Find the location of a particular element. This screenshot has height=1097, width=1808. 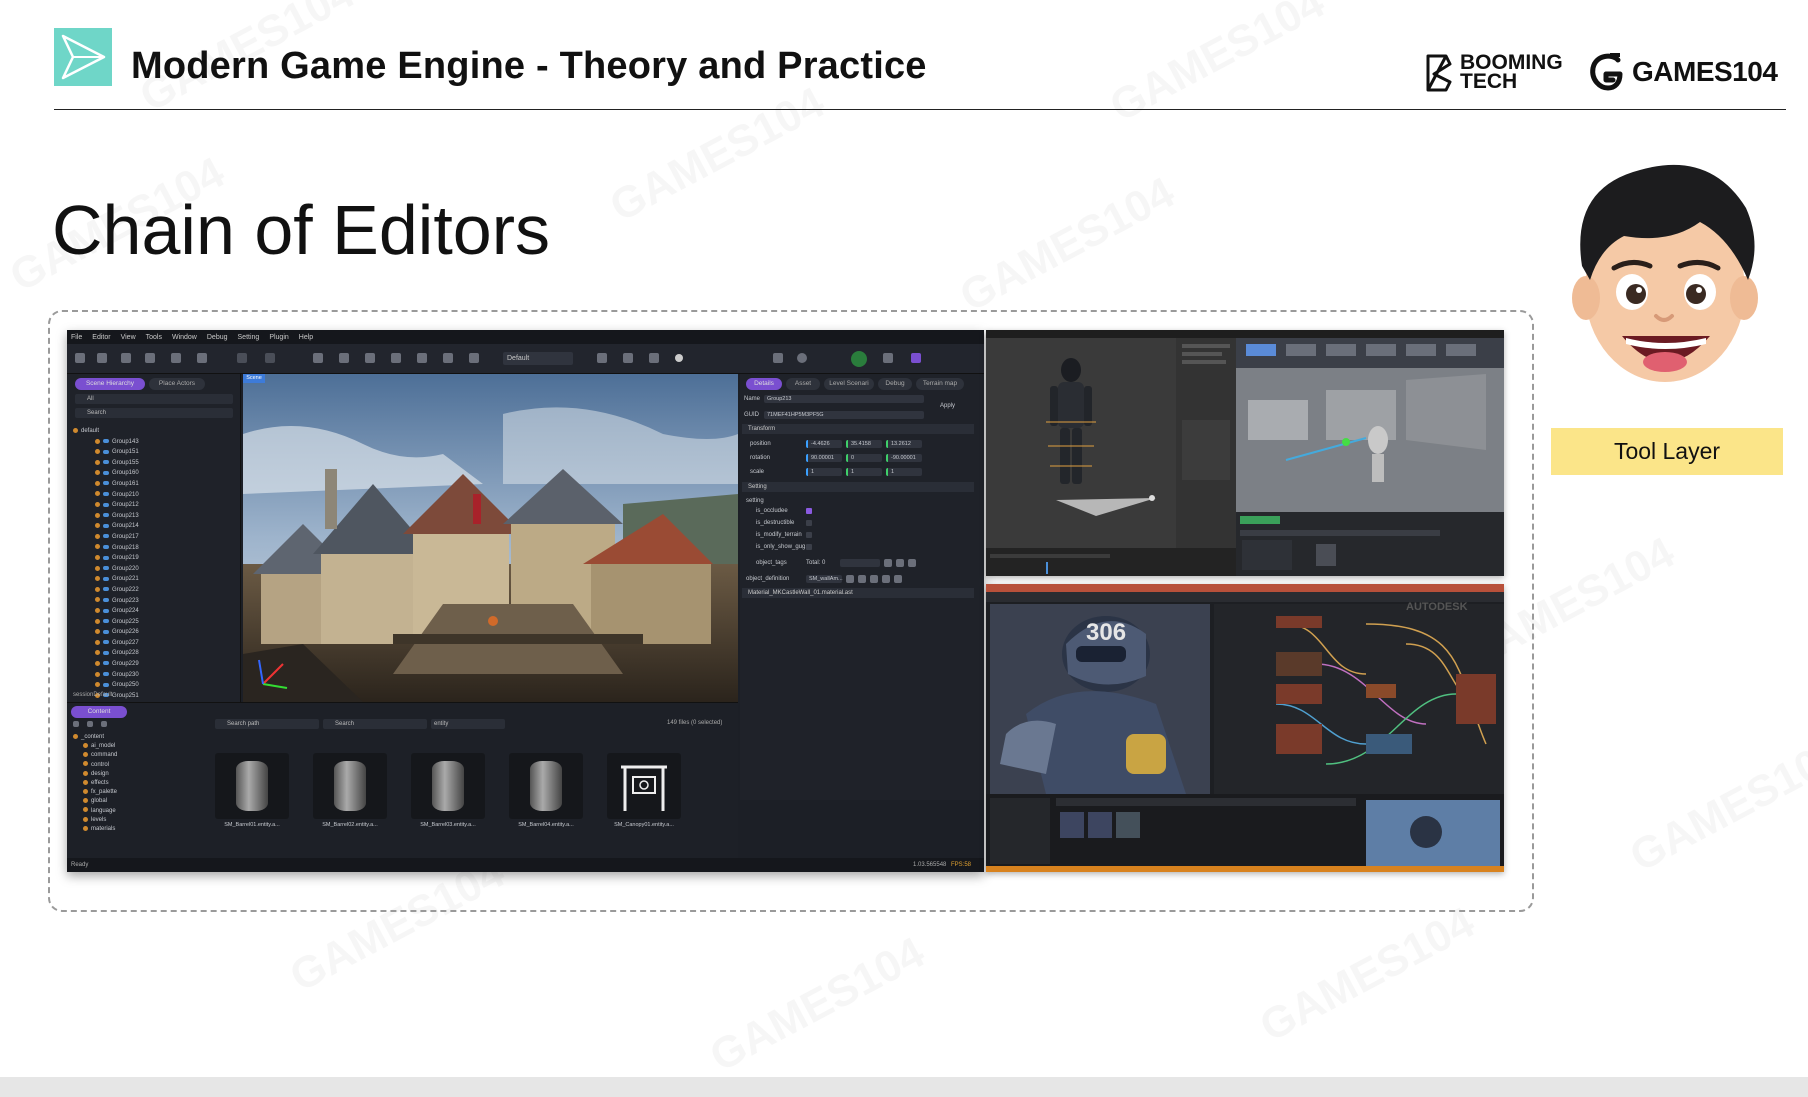

tree-item: Group213 is located at coordinates (153, 516).